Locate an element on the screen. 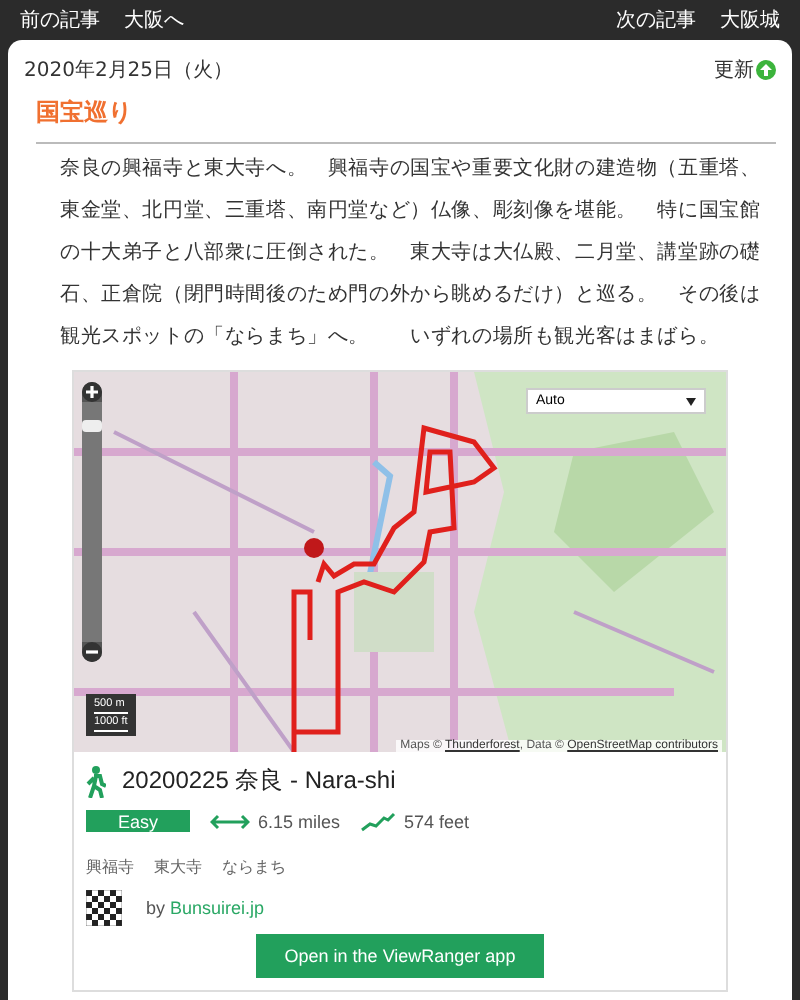 The image size is (800, 1000). distance-value: 6.15 miles is located at coordinates (299, 821).